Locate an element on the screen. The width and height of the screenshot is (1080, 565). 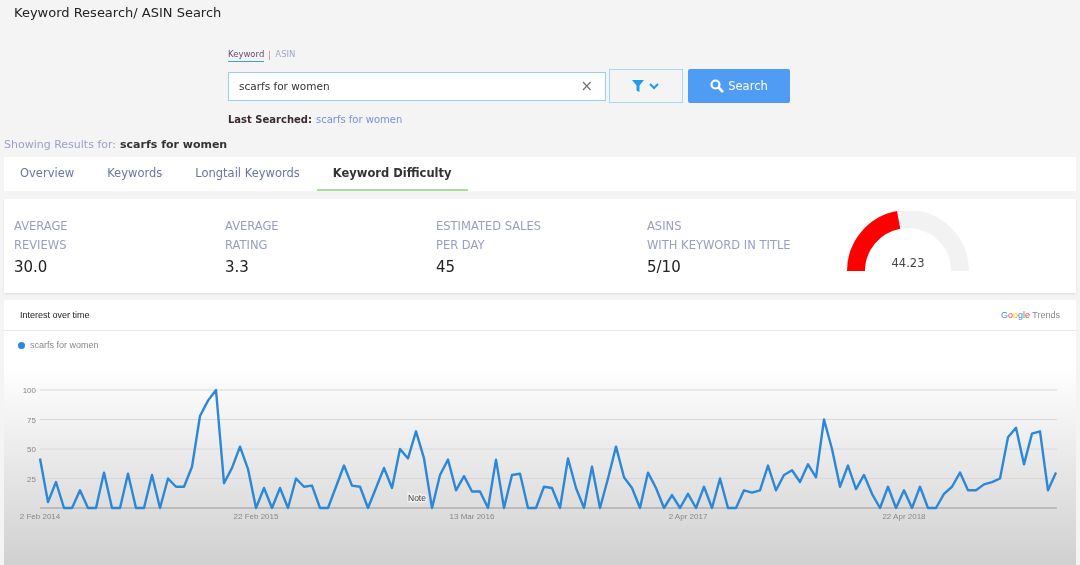
search-button: Search is located at coordinates (739, 86).